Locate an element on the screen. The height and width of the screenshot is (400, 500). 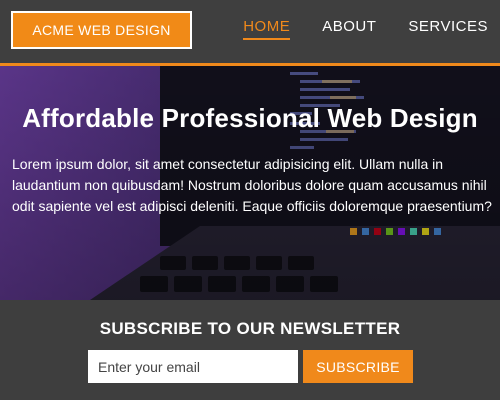
main-nav: HOME ABOUT SERVICES is located at coordinates (365, 29).